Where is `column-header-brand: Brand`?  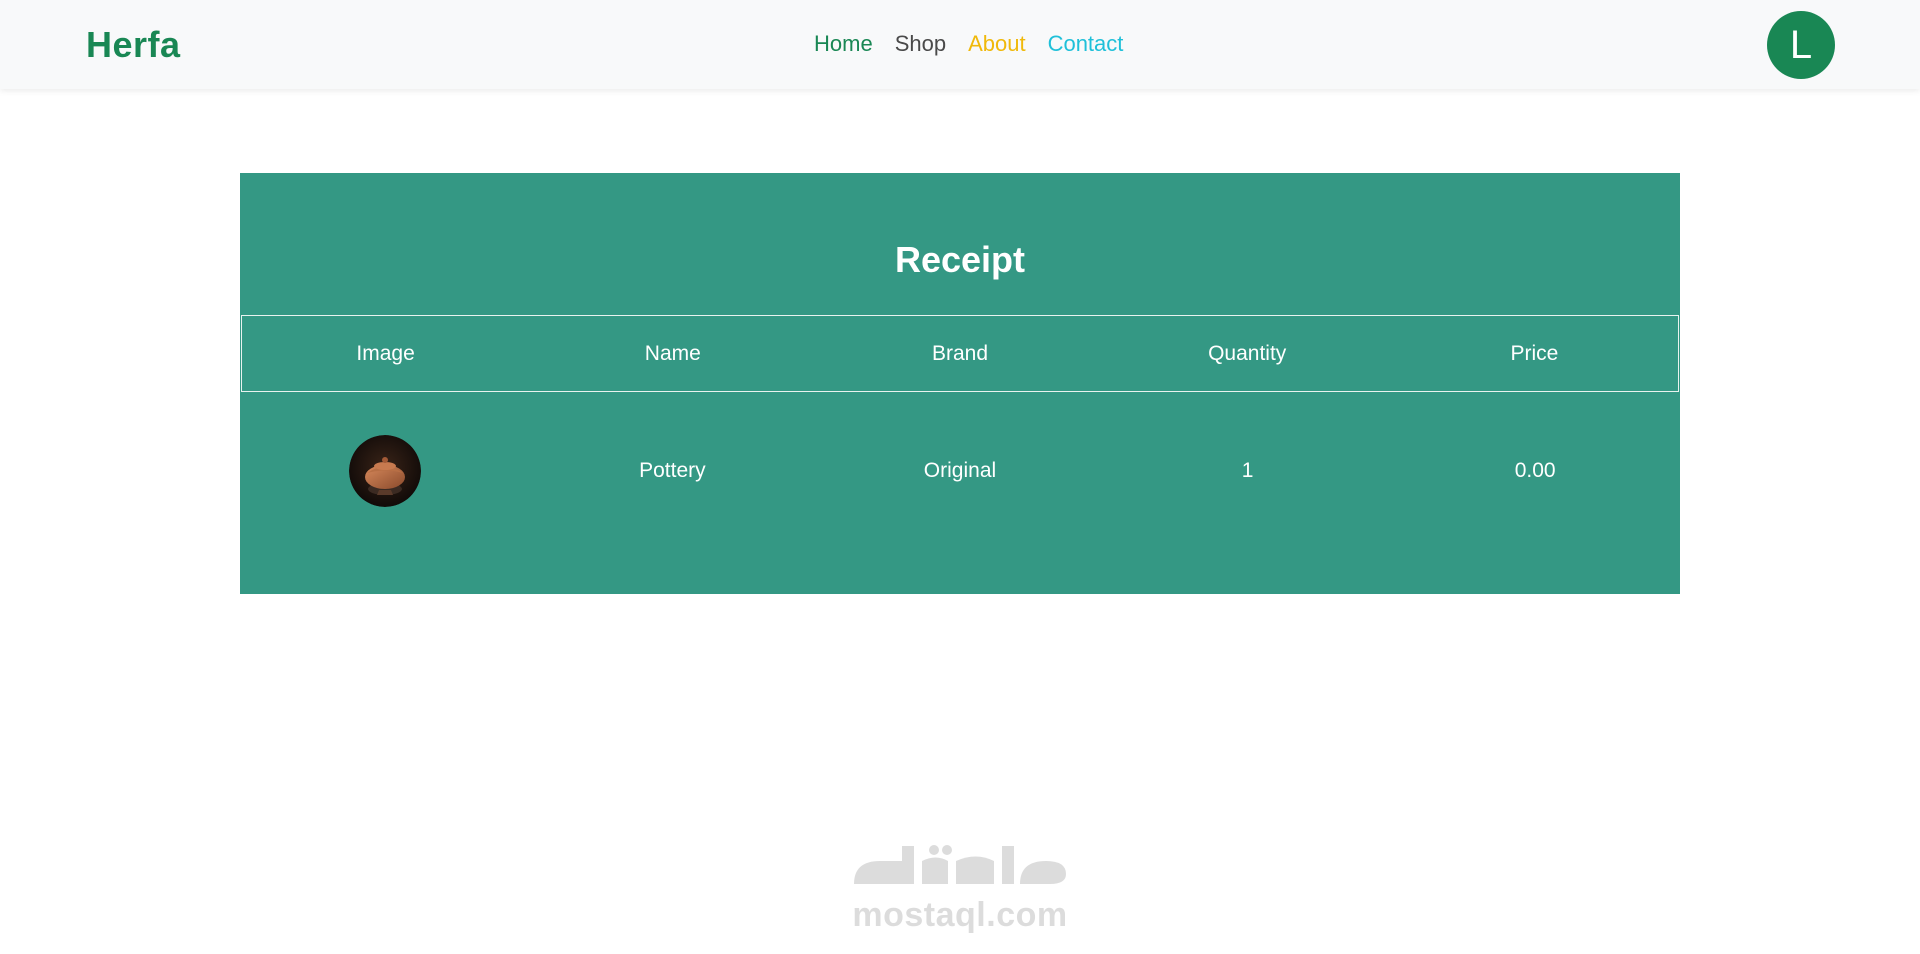 column-header-brand: Brand is located at coordinates (960, 353).